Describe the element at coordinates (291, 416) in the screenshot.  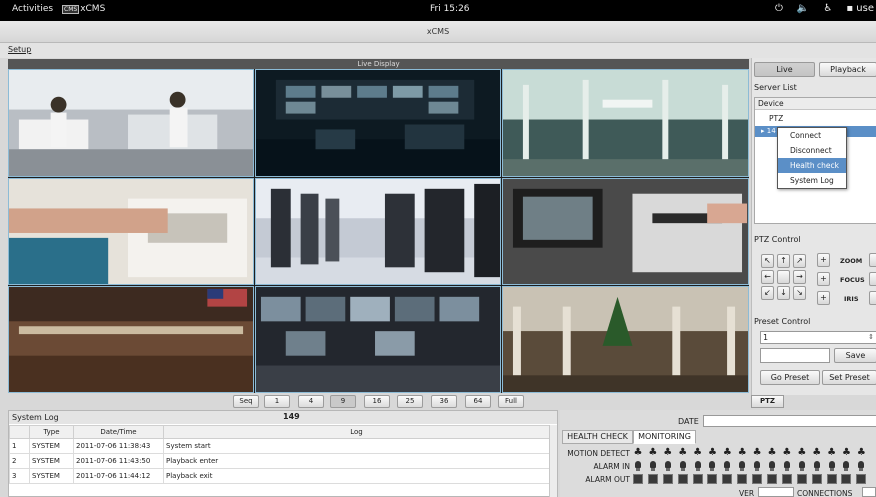
I see `system-log-count: 149` at that location.